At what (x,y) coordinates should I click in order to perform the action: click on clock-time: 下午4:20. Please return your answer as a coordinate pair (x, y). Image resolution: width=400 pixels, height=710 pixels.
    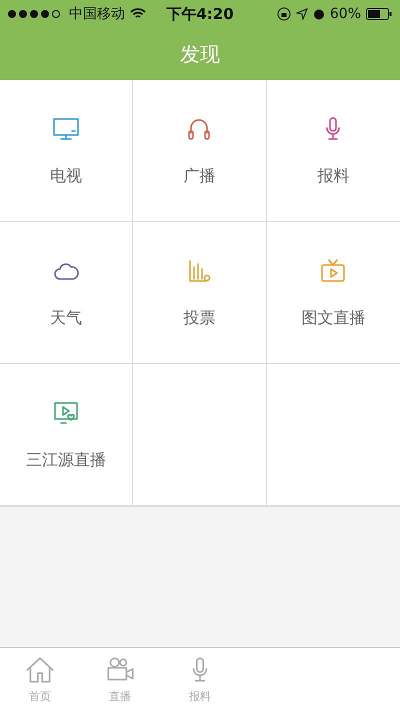
    Looking at the image, I should click on (200, 14).